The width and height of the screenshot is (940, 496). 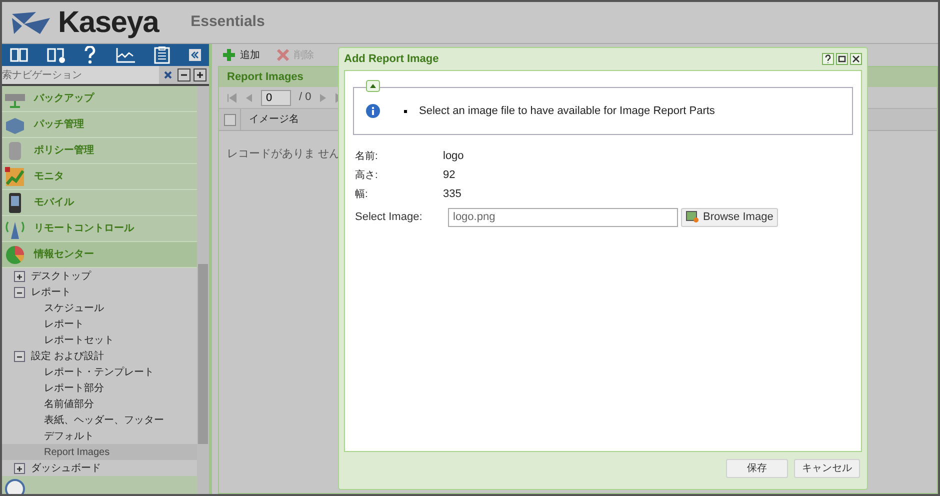 I want to click on tree-item: デスクトップ, so click(x=61, y=276).